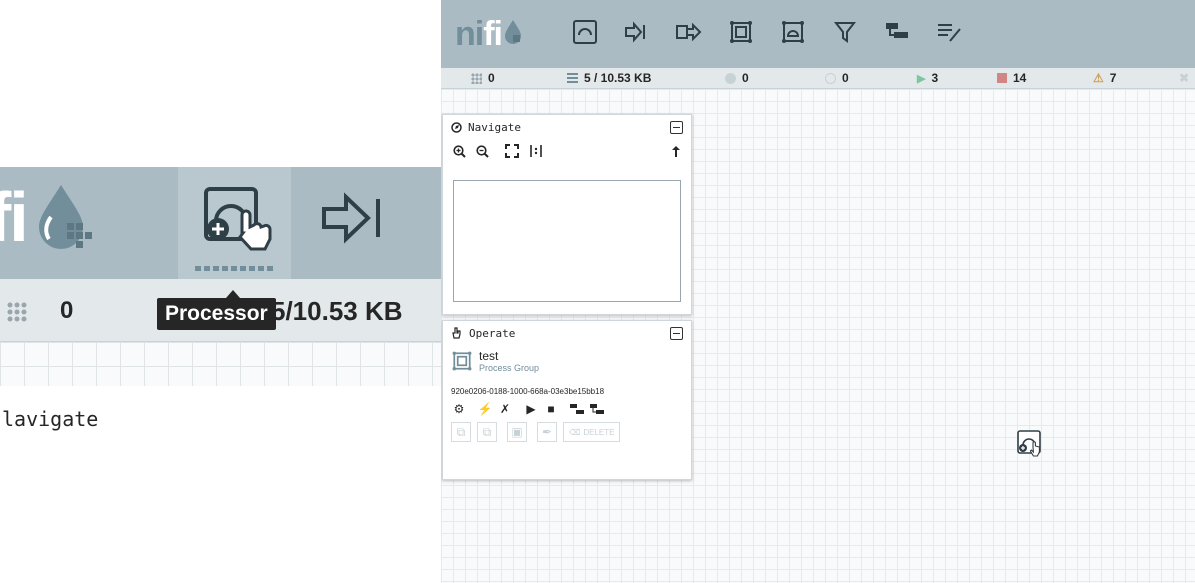 Image resolution: width=1195 pixels, height=583 pixels. I want to click on operate-actions-row-1: ⚙ ⚡ ✗ ▶ ■, so click(567, 406).